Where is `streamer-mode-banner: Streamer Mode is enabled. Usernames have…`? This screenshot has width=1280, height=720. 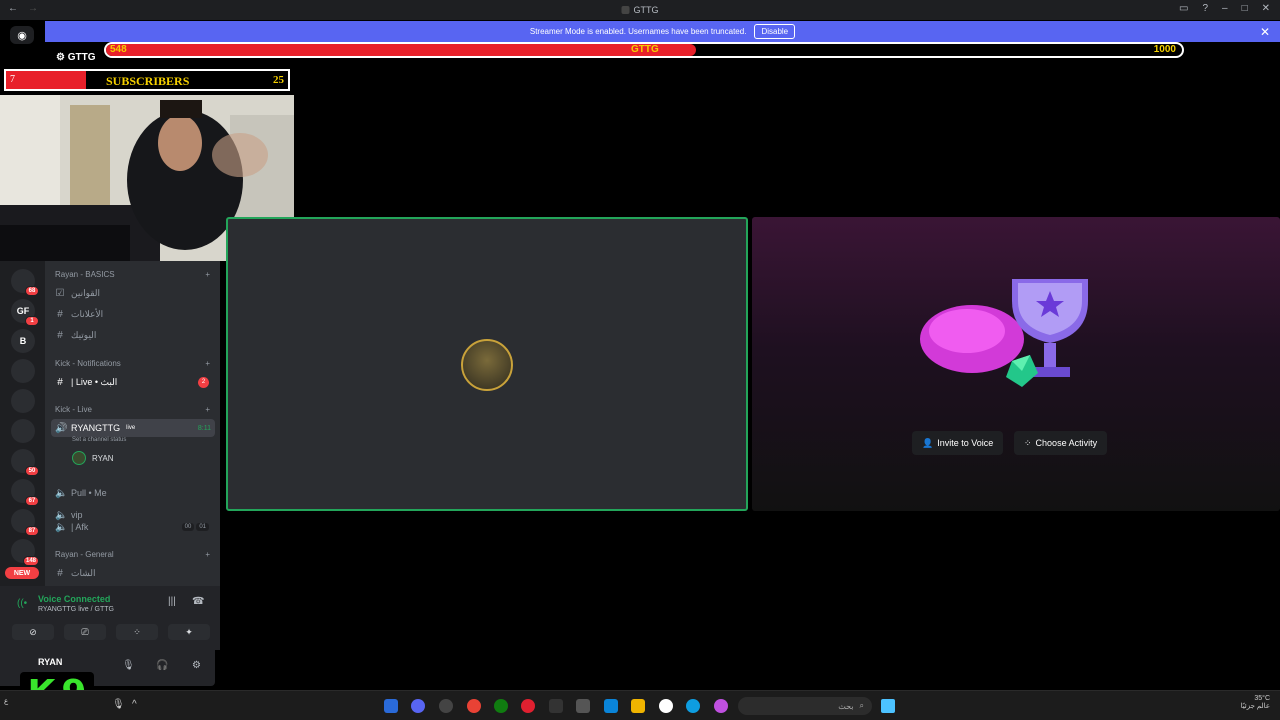
streamer-mode-banner: Streamer Mode is enabled. Usernames have… is located at coordinates (662, 31).